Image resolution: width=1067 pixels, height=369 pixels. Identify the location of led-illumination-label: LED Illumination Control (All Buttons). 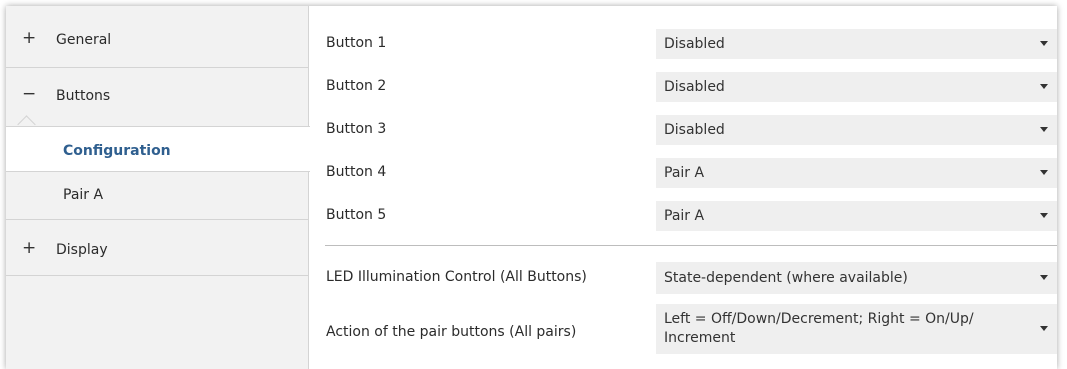
(456, 277).